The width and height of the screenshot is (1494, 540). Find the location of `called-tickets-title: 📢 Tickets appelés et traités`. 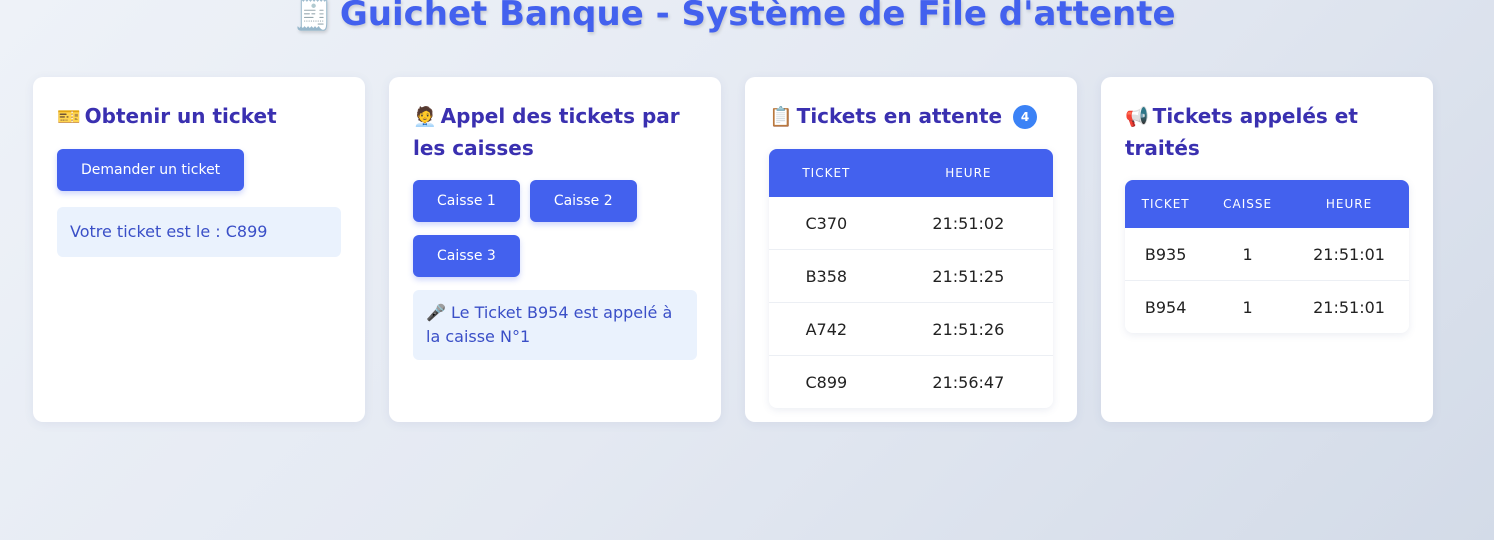

called-tickets-title: 📢 Tickets appelés et traités is located at coordinates (1267, 132).